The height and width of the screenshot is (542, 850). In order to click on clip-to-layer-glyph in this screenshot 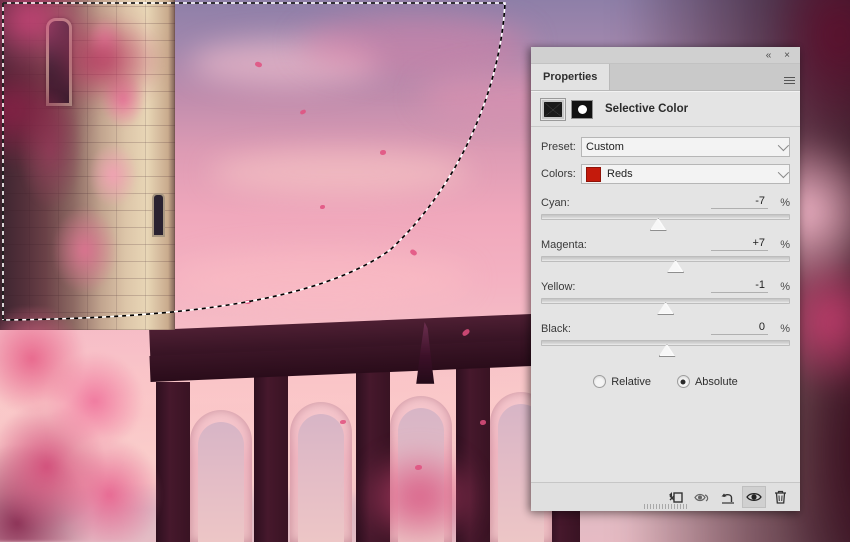, I will do `click(675, 497)`.